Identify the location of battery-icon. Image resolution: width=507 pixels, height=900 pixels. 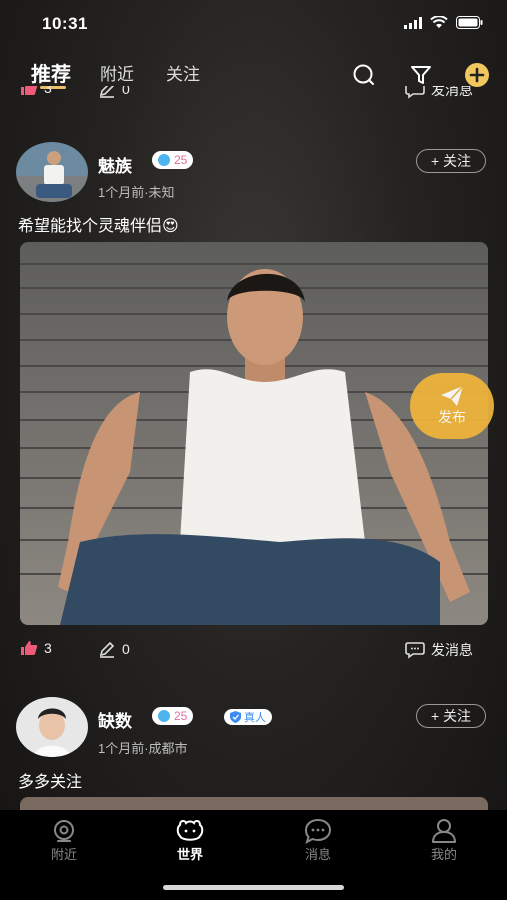
(469, 22).